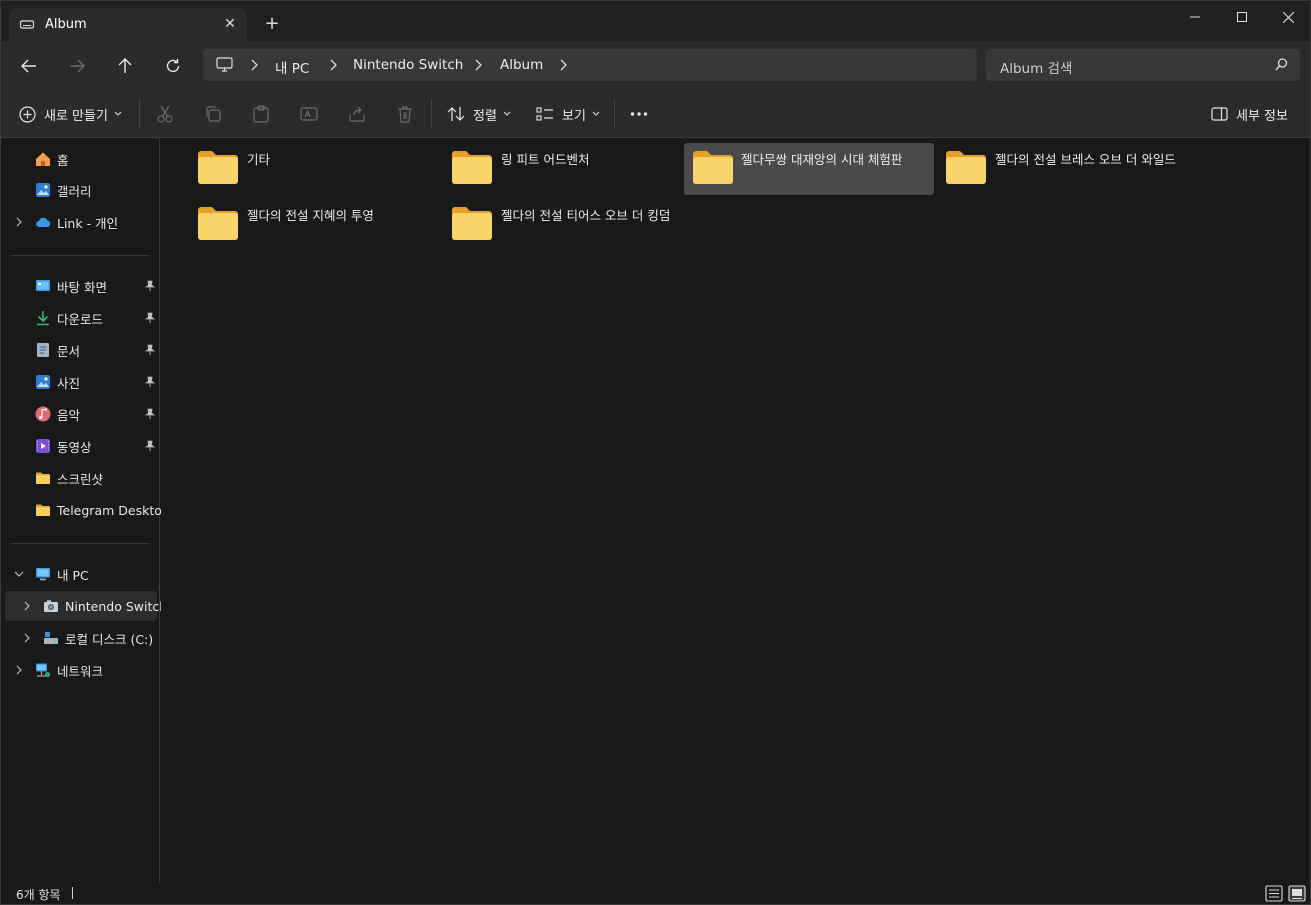 The width and height of the screenshot is (1311, 905). What do you see at coordinates (43, 446) in the screenshot?
I see `video-icon` at bounding box center [43, 446].